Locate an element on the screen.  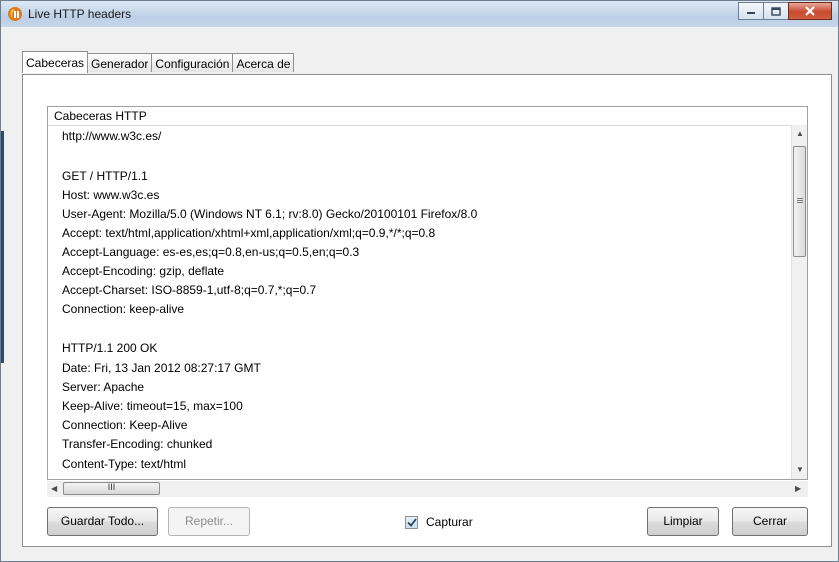
app-icon is located at coordinates (15, 14).